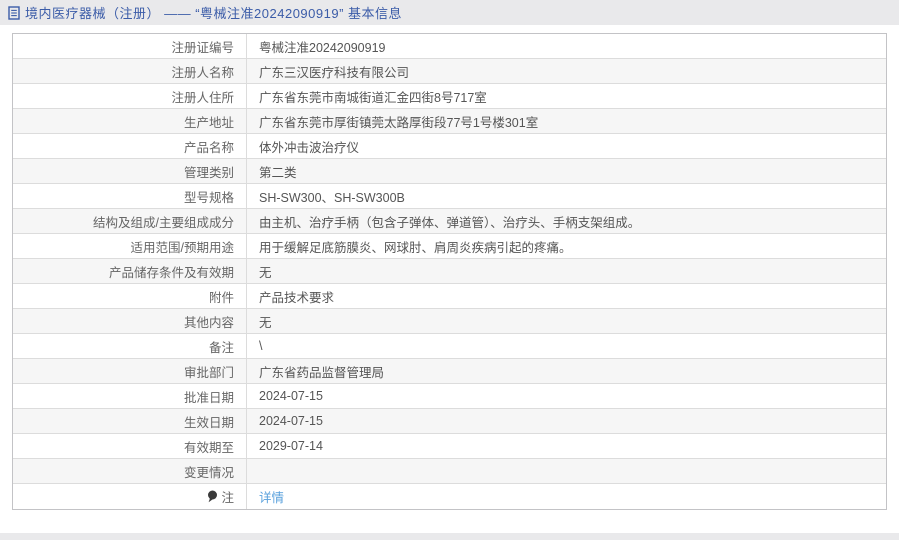 The image size is (899, 540). I want to click on row-label: 变更情况, so click(130, 471).